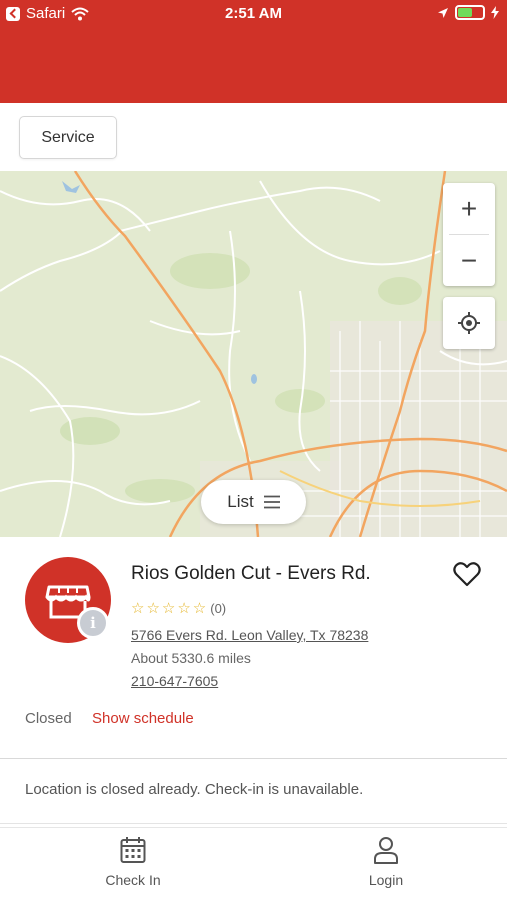  What do you see at coordinates (443, 12) in the screenshot?
I see `location-arrow-icon` at bounding box center [443, 12].